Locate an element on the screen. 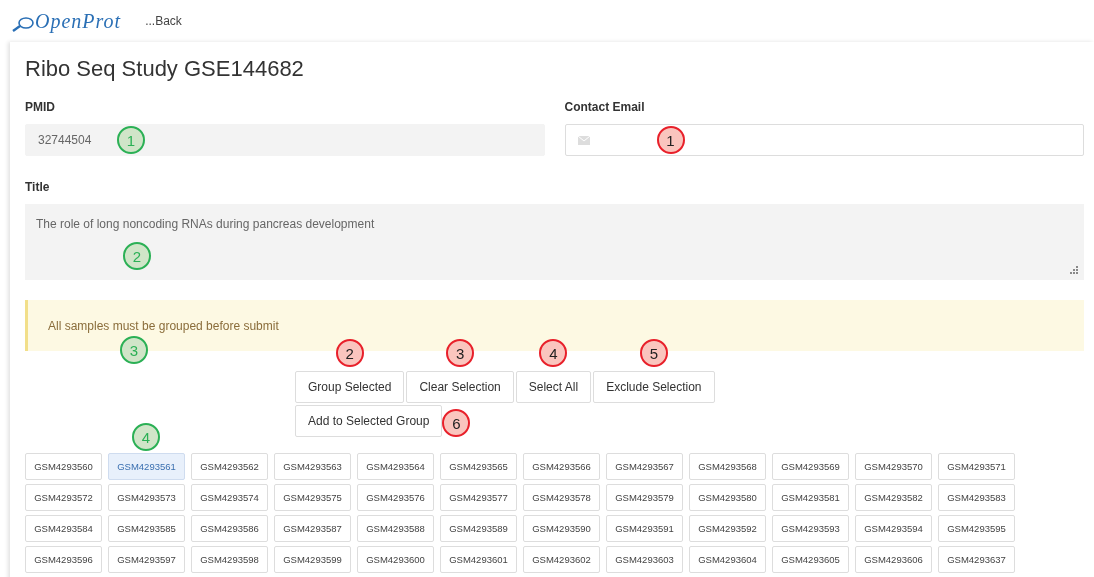 This screenshot has height=577, width=1094. action-button: Clear Selection is located at coordinates (460, 387).